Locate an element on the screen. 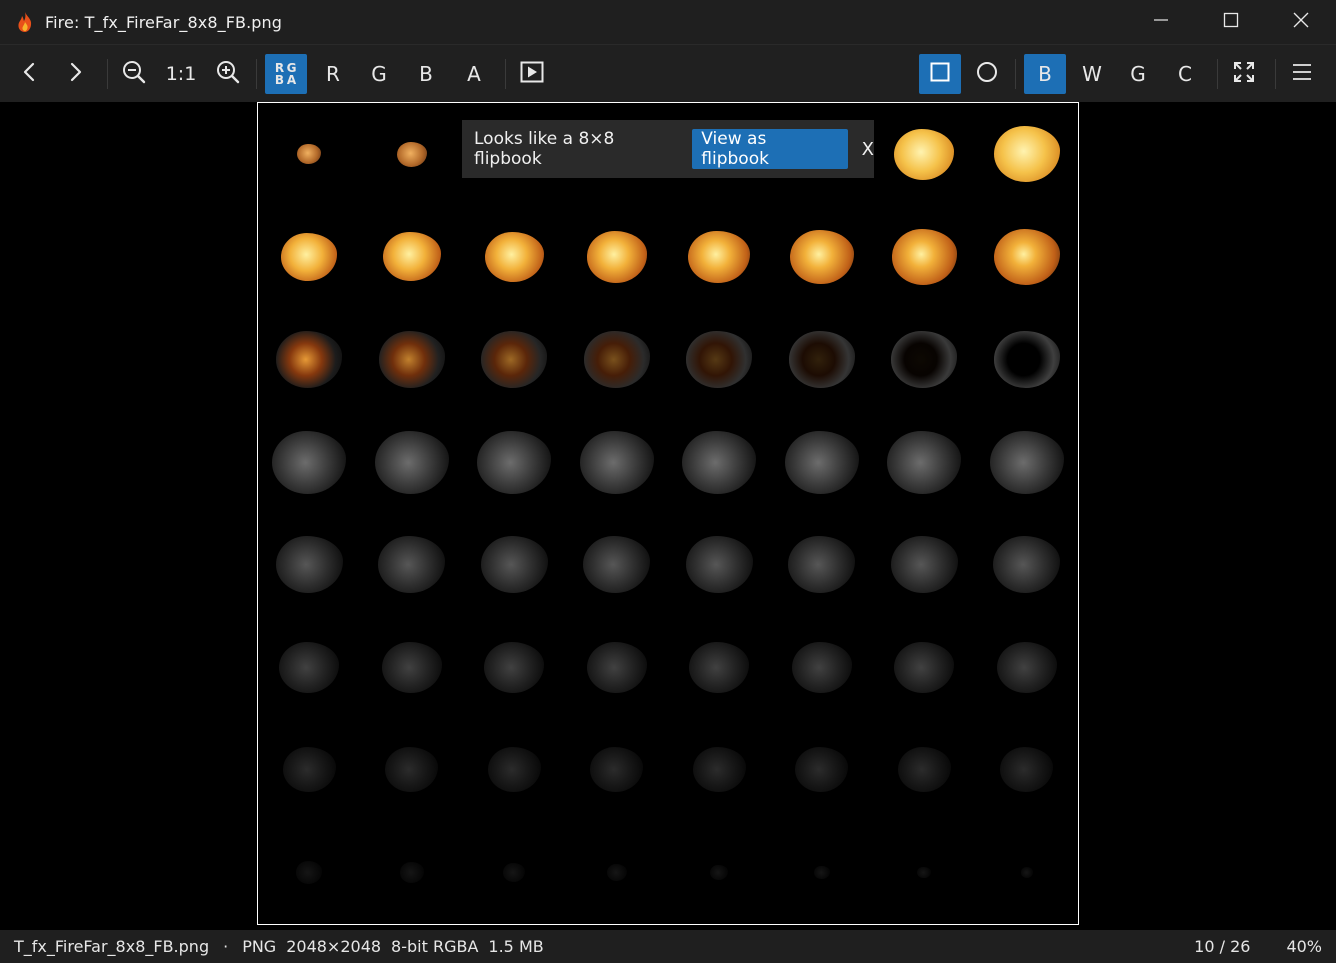  toast-close-button: X is located at coordinates (868, 149).